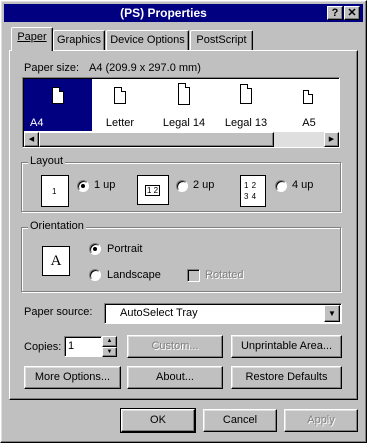 The width and height of the screenshot is (367, 443). Describe the element at coordinates (240, 420) in the screenshot. I see `cancel-button: Cancel` at that location.